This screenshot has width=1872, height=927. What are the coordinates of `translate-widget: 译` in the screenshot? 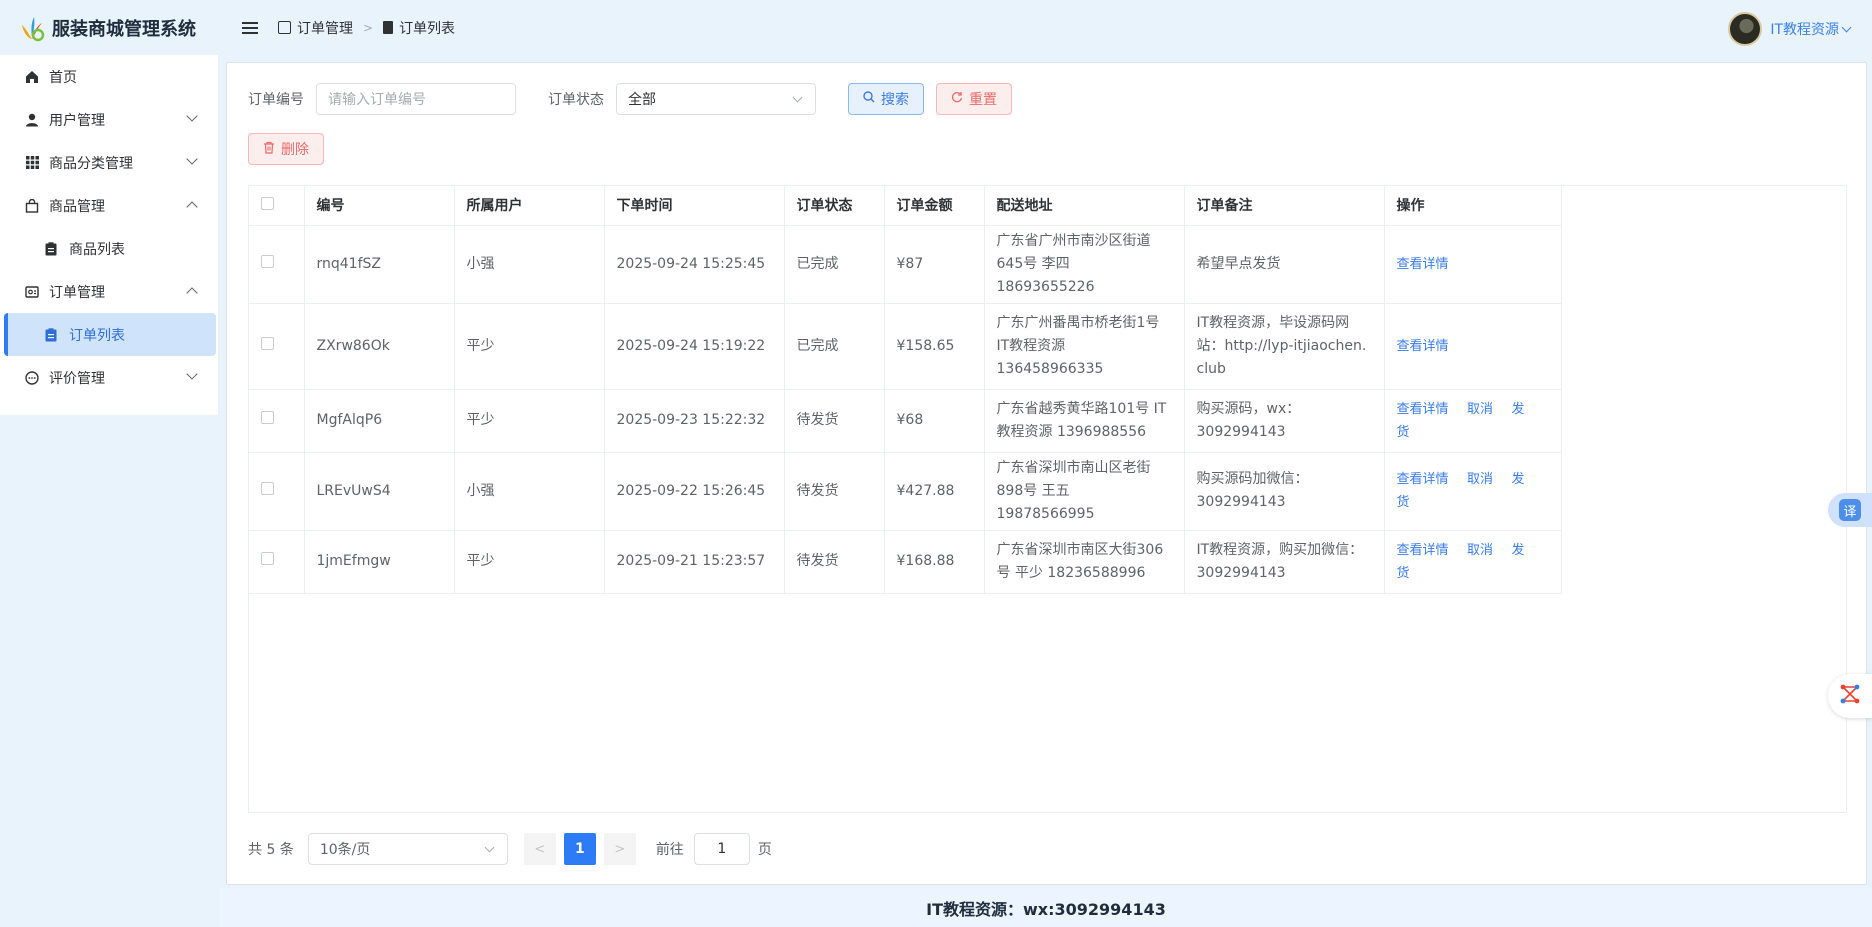 It's located at (1850, 510).